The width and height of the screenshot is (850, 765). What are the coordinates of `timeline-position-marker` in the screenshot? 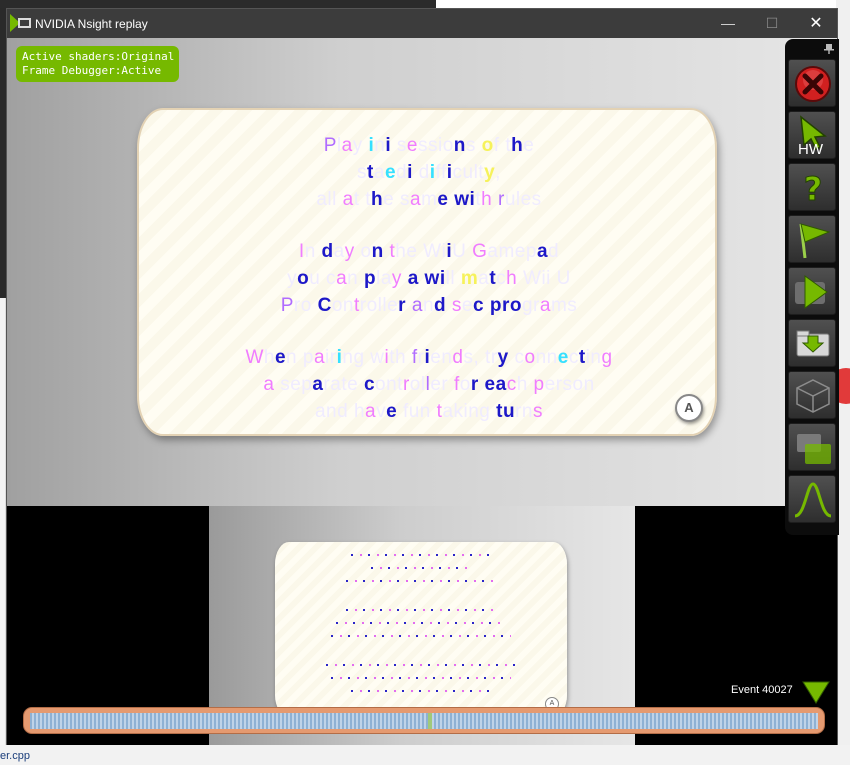 It's located at (430, 721).